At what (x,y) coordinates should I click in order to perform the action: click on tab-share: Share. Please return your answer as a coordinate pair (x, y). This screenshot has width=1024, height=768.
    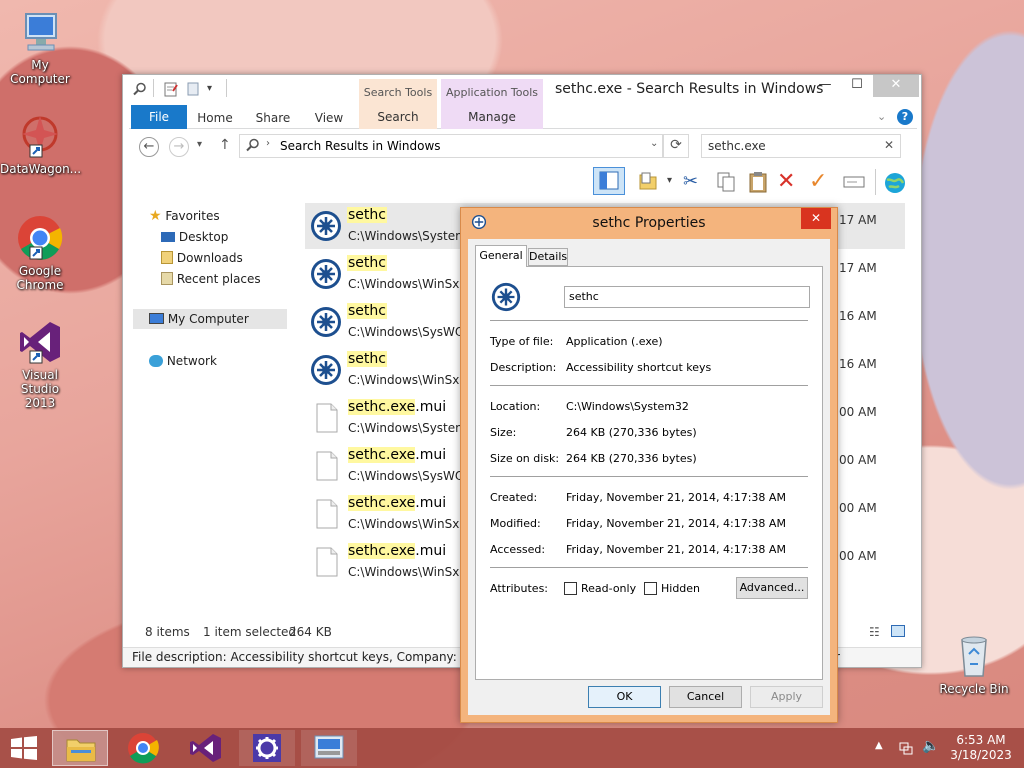
    Looking at the image, I should click on (273, 118).